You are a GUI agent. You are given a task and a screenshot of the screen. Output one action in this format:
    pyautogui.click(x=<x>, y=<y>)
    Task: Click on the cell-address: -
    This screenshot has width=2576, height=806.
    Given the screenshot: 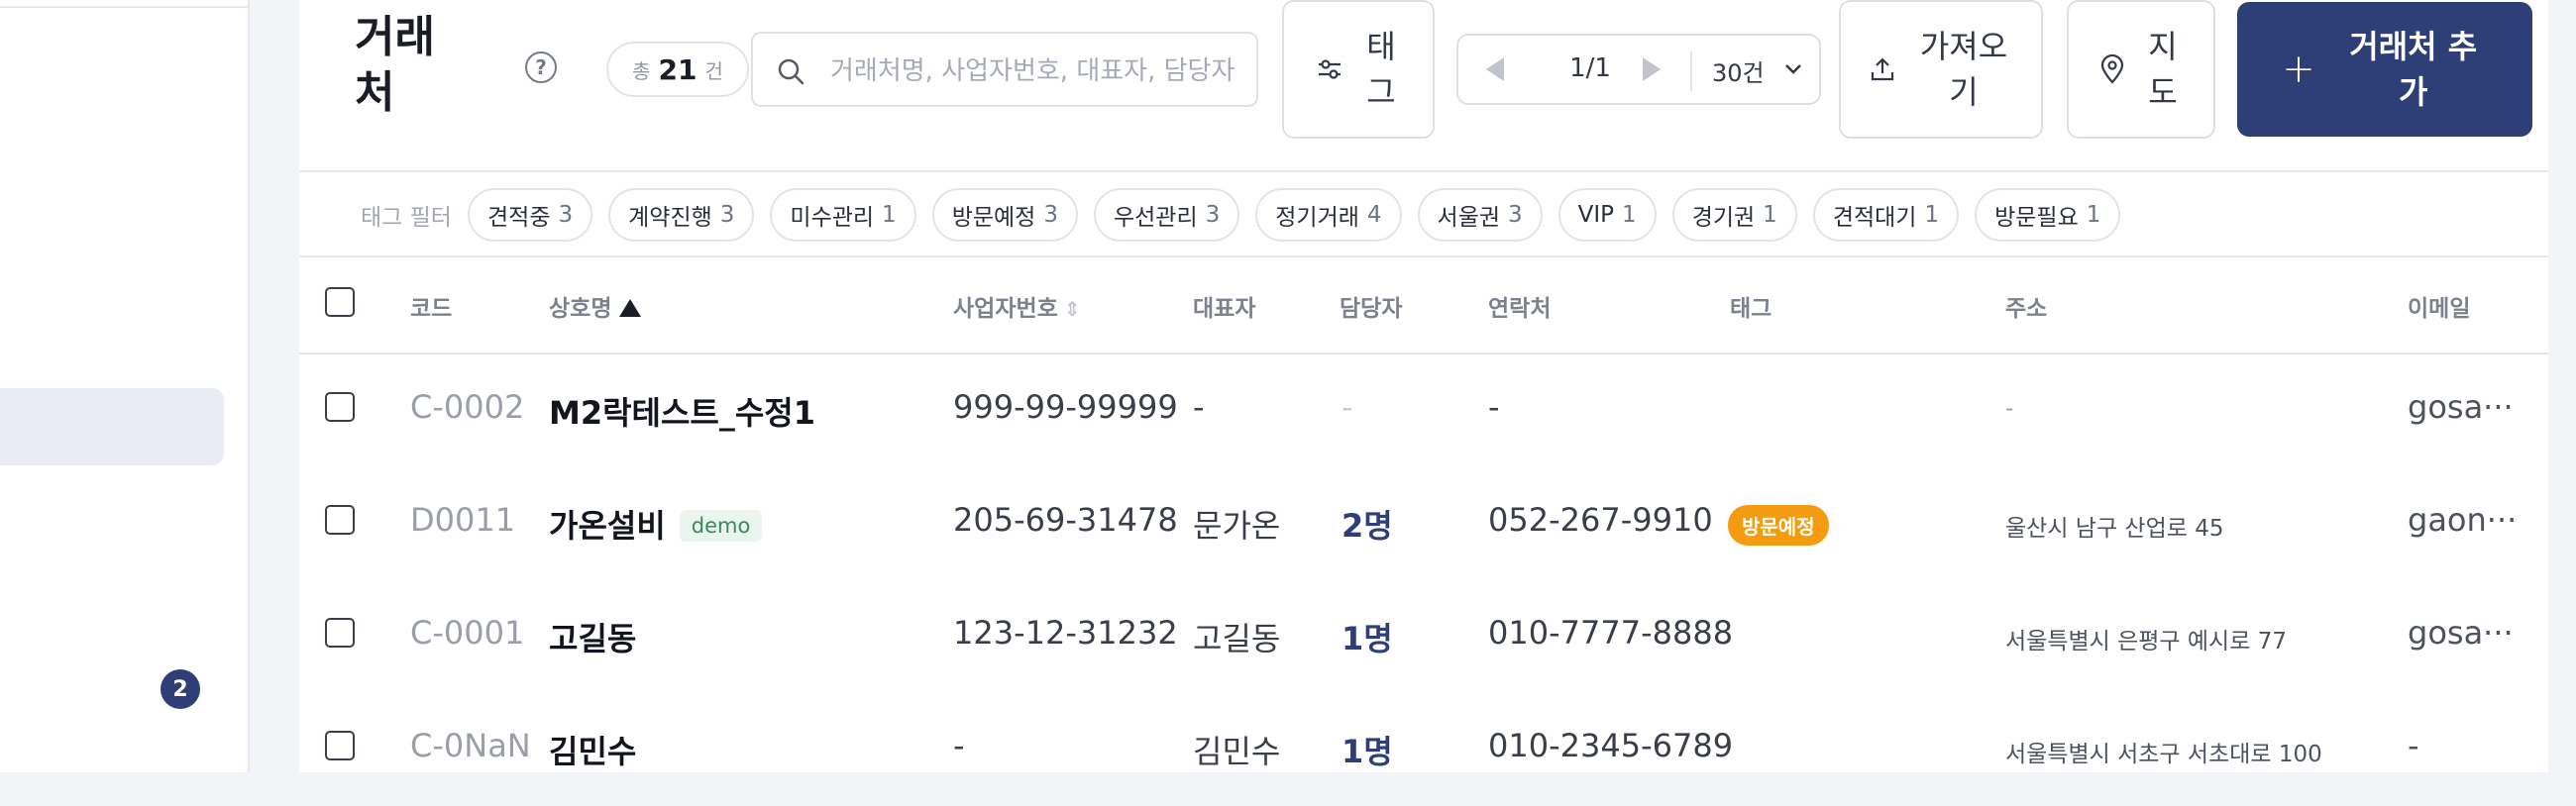 What is the action you would take?
    pyautogui.click(x=2009, y=409)
    